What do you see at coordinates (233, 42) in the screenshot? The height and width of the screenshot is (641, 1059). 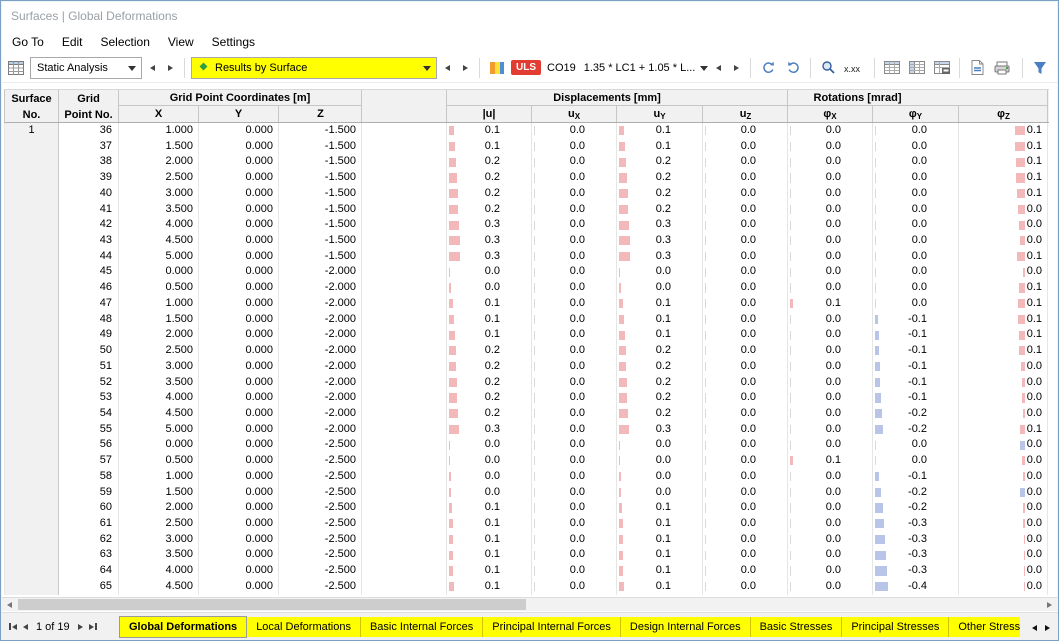 I see `menu-item-settings: Settings` at bounding box center [233, 42].